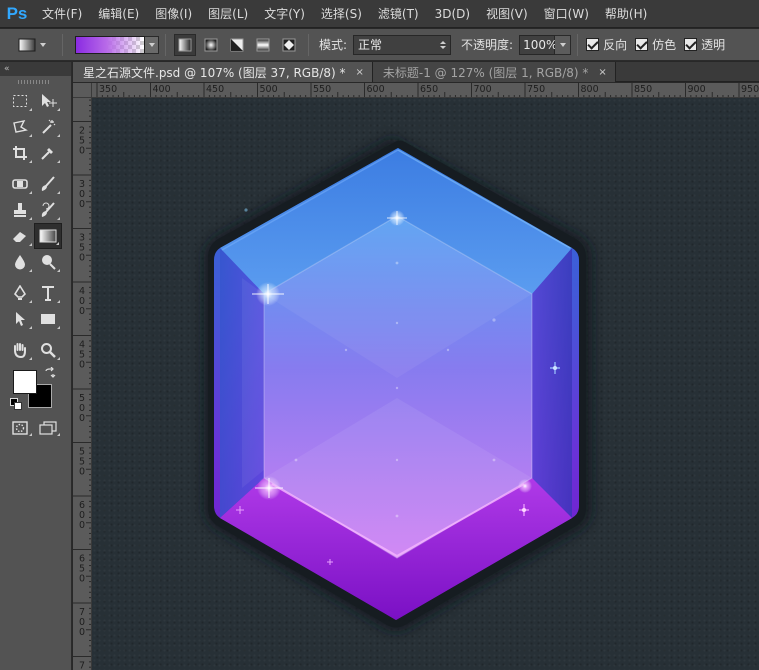 This screenshot has width=759, height=670. I want to click on dither-checkbox, so click(642, 44).